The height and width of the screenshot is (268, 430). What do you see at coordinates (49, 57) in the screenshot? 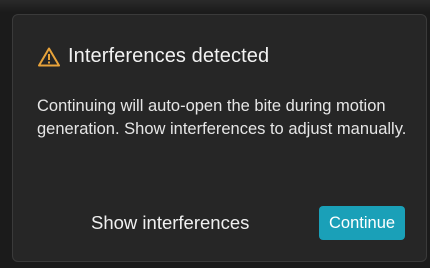
I see `warning-icon` at bounding box center [49, 57].